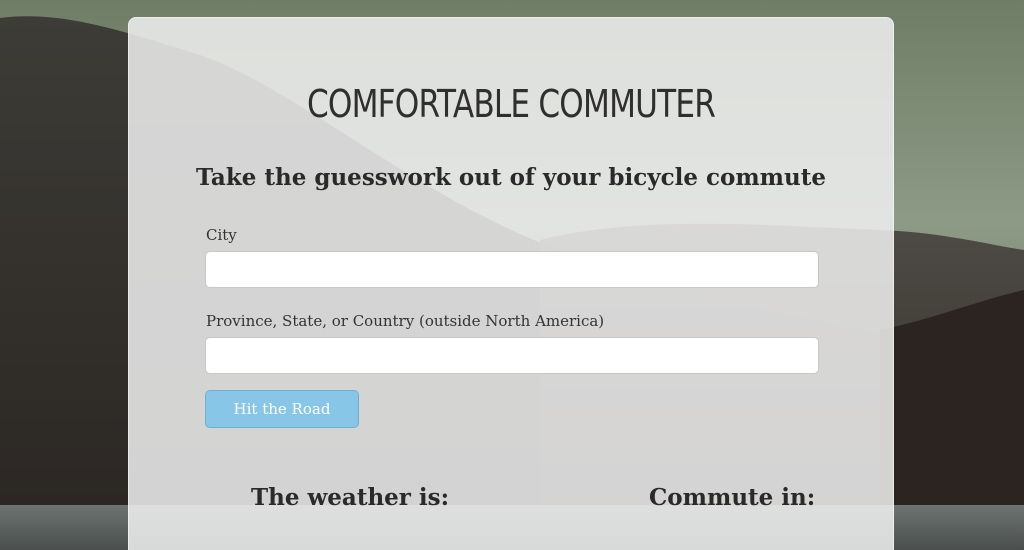 This screenshot has width=1024, height=550. I want to click on city-input, so click(512, 269).